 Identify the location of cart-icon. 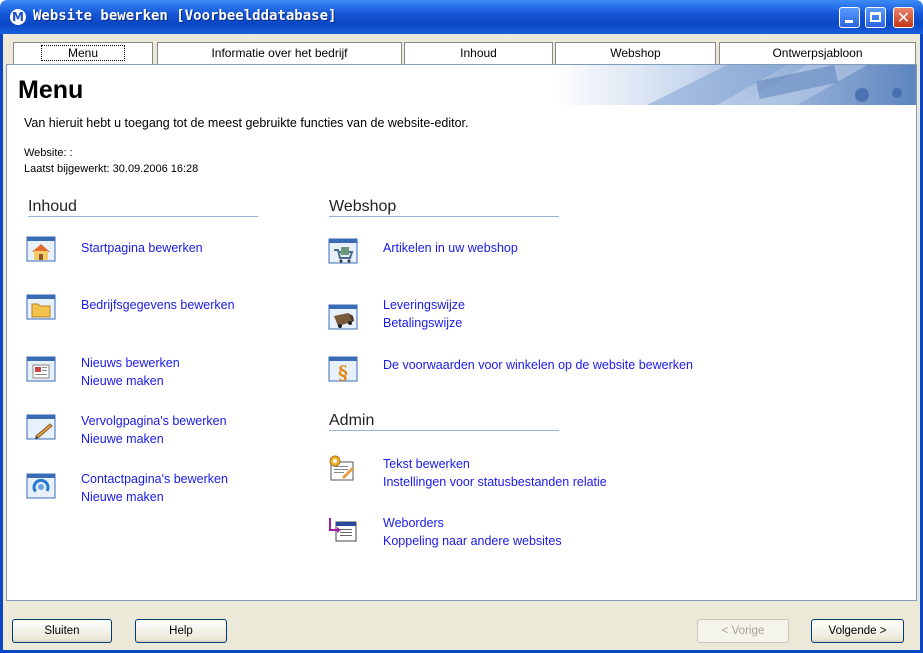
(343, 251).